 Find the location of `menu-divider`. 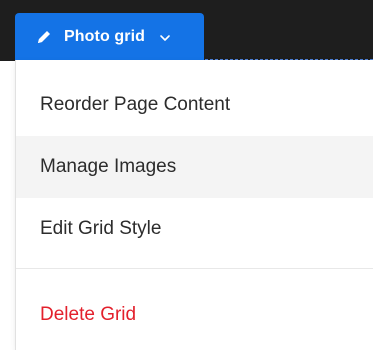

menu-divider is located at coordinates (194, 268).